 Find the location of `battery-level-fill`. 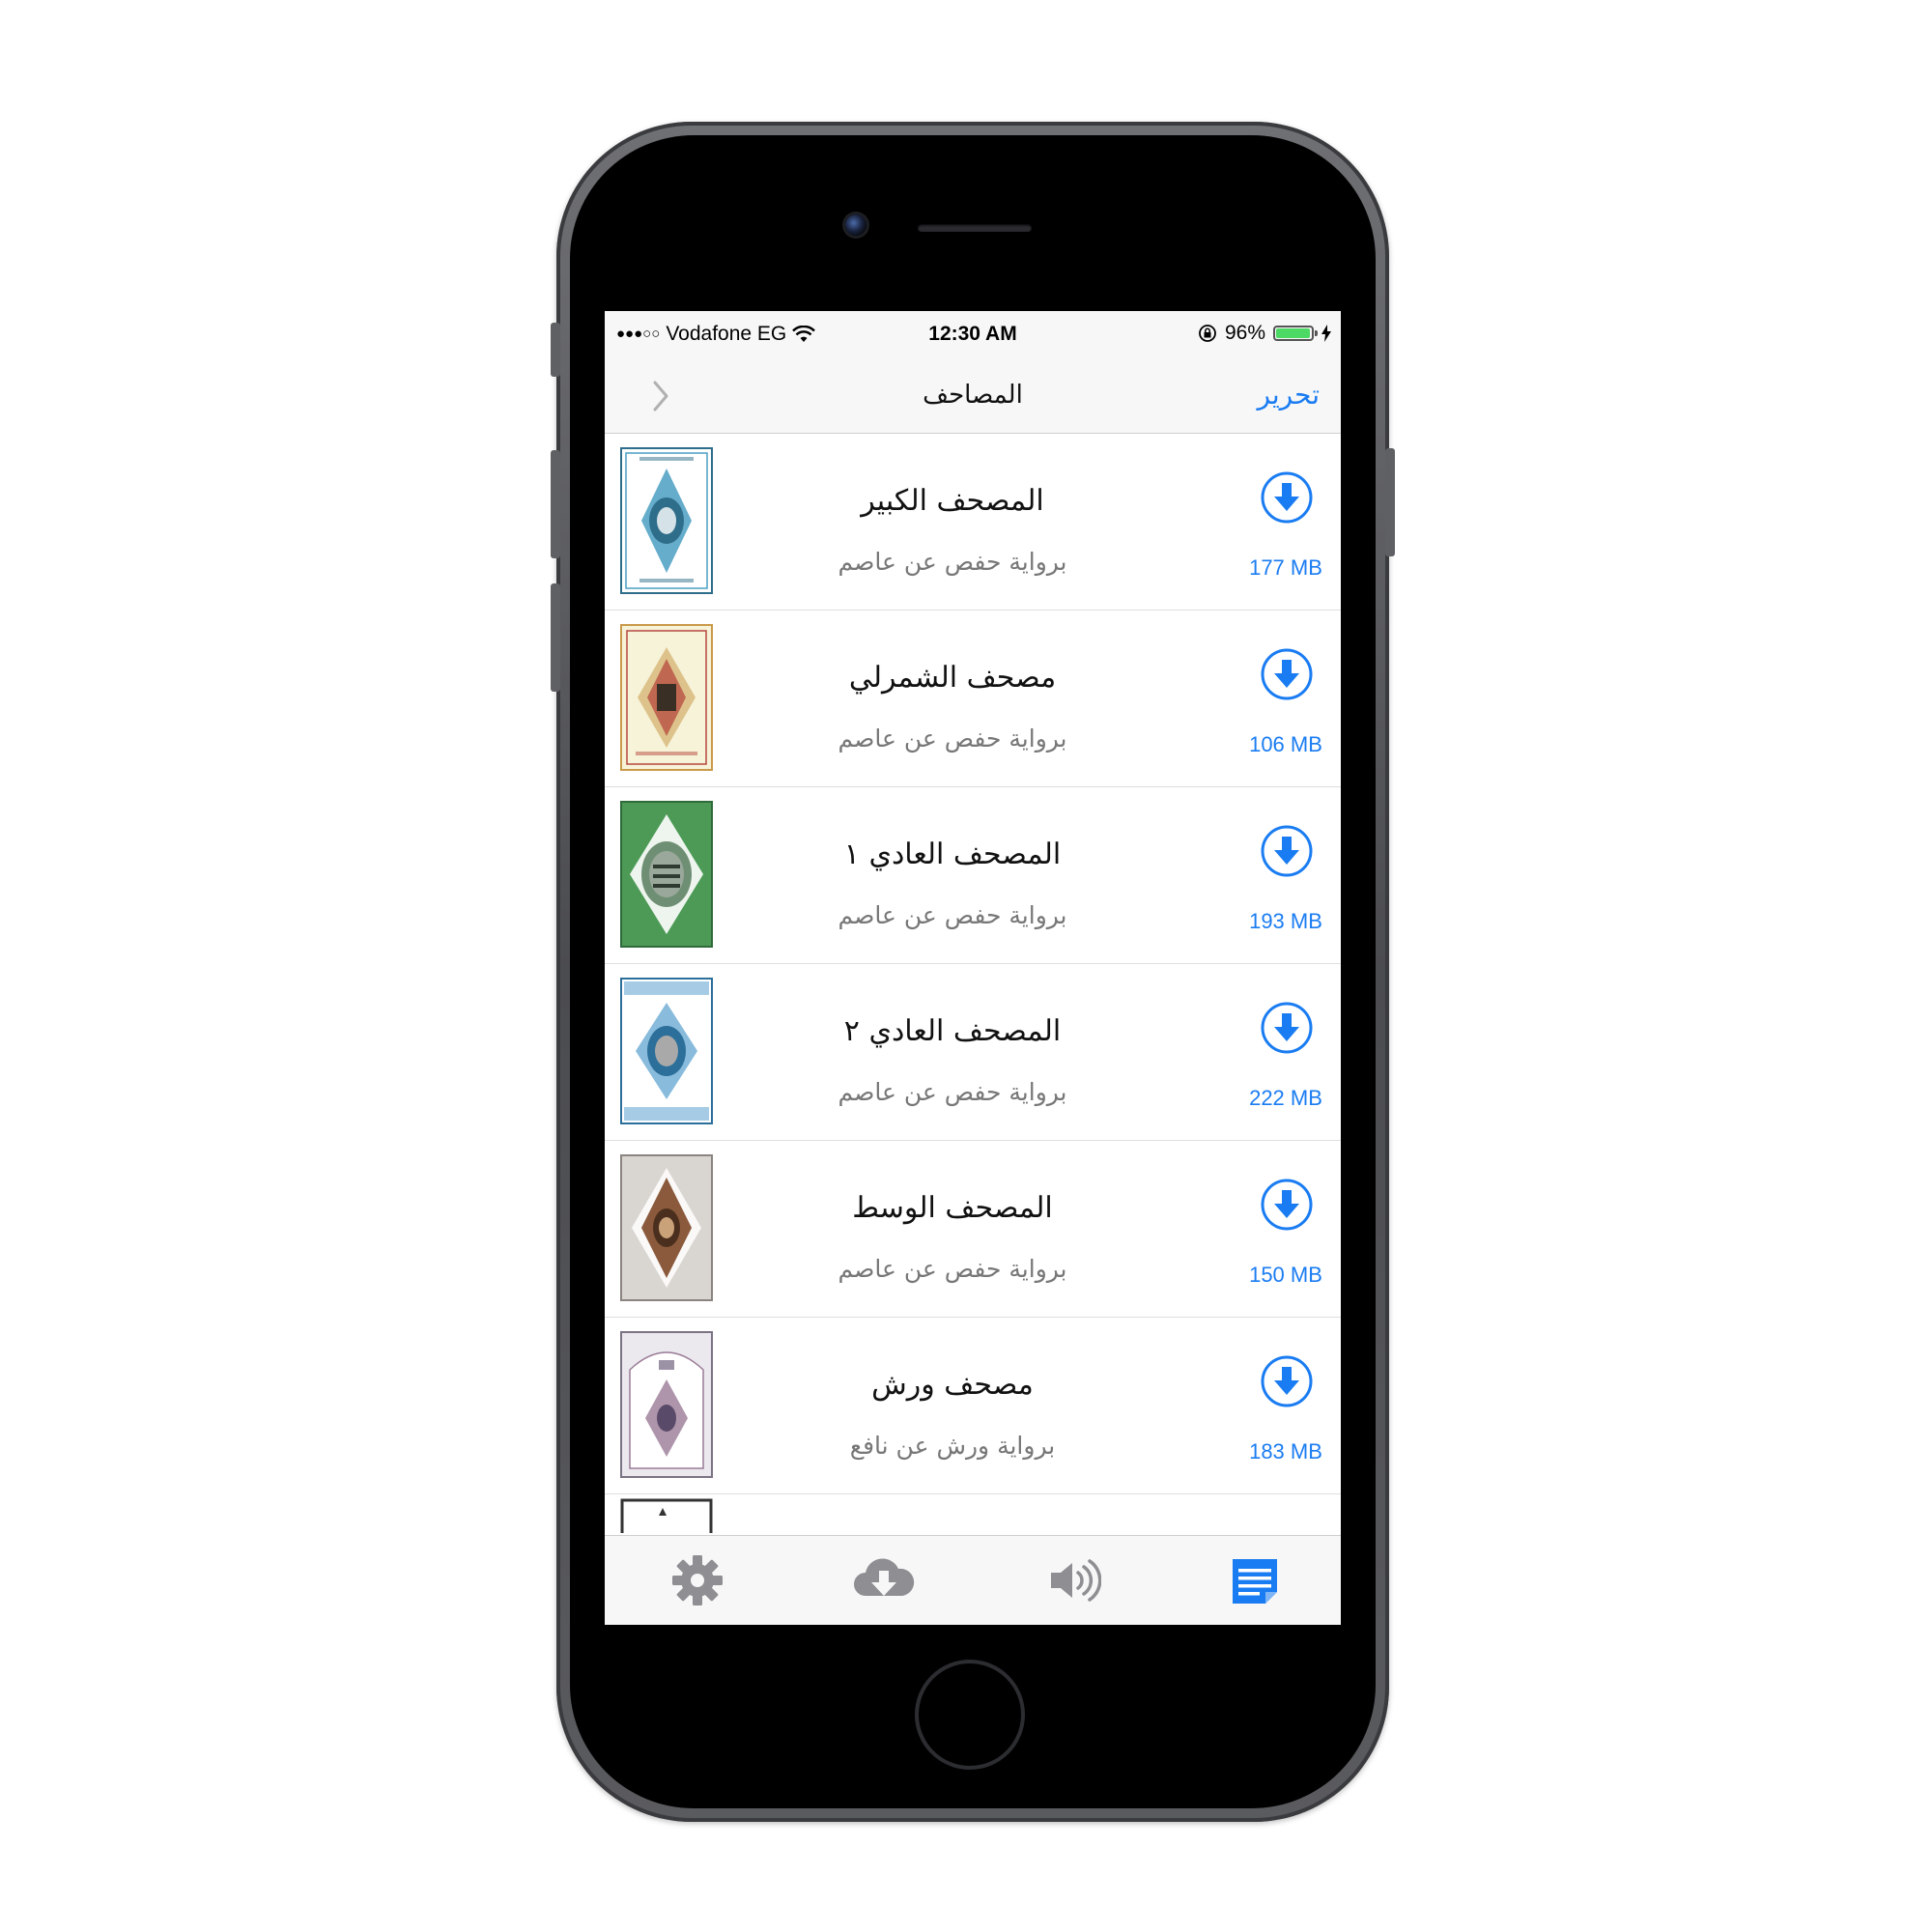

battery-level-fill is located at coordinates (1293, 333).